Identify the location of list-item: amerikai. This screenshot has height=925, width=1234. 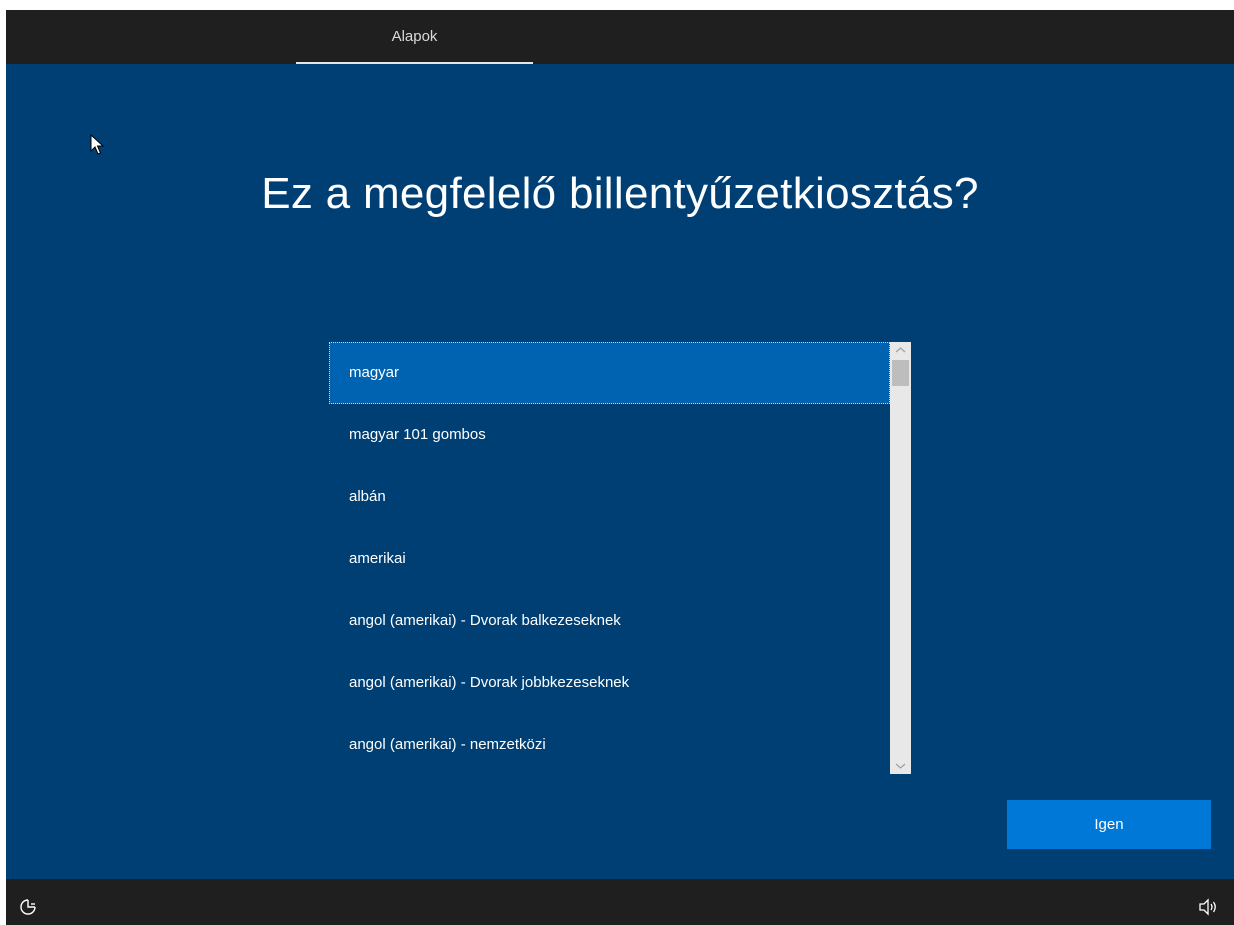
(609, 559).